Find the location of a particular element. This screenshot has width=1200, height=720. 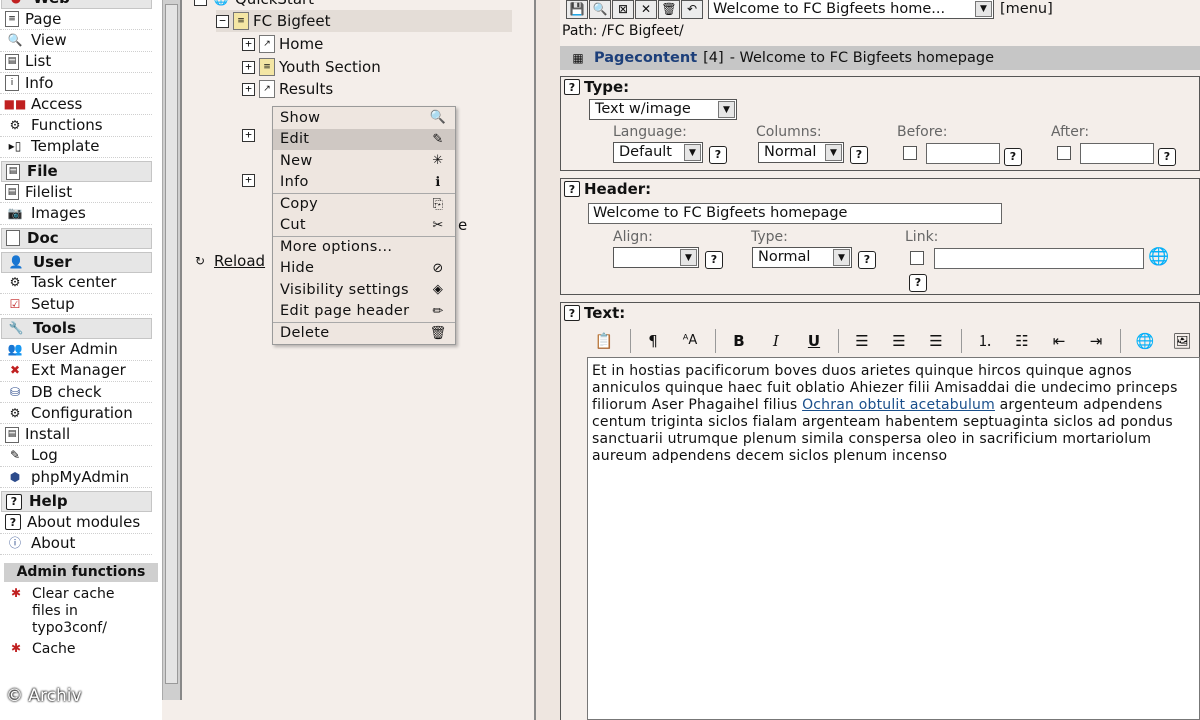

align-left-icon: ☰ is located at coordinates (862, 341).